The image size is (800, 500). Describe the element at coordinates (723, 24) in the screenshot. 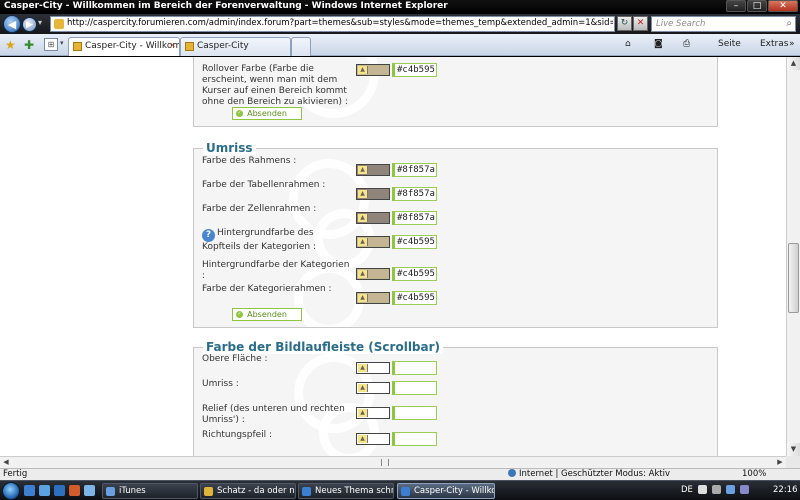

I see `search-box: Live Search ⌕` at that location.